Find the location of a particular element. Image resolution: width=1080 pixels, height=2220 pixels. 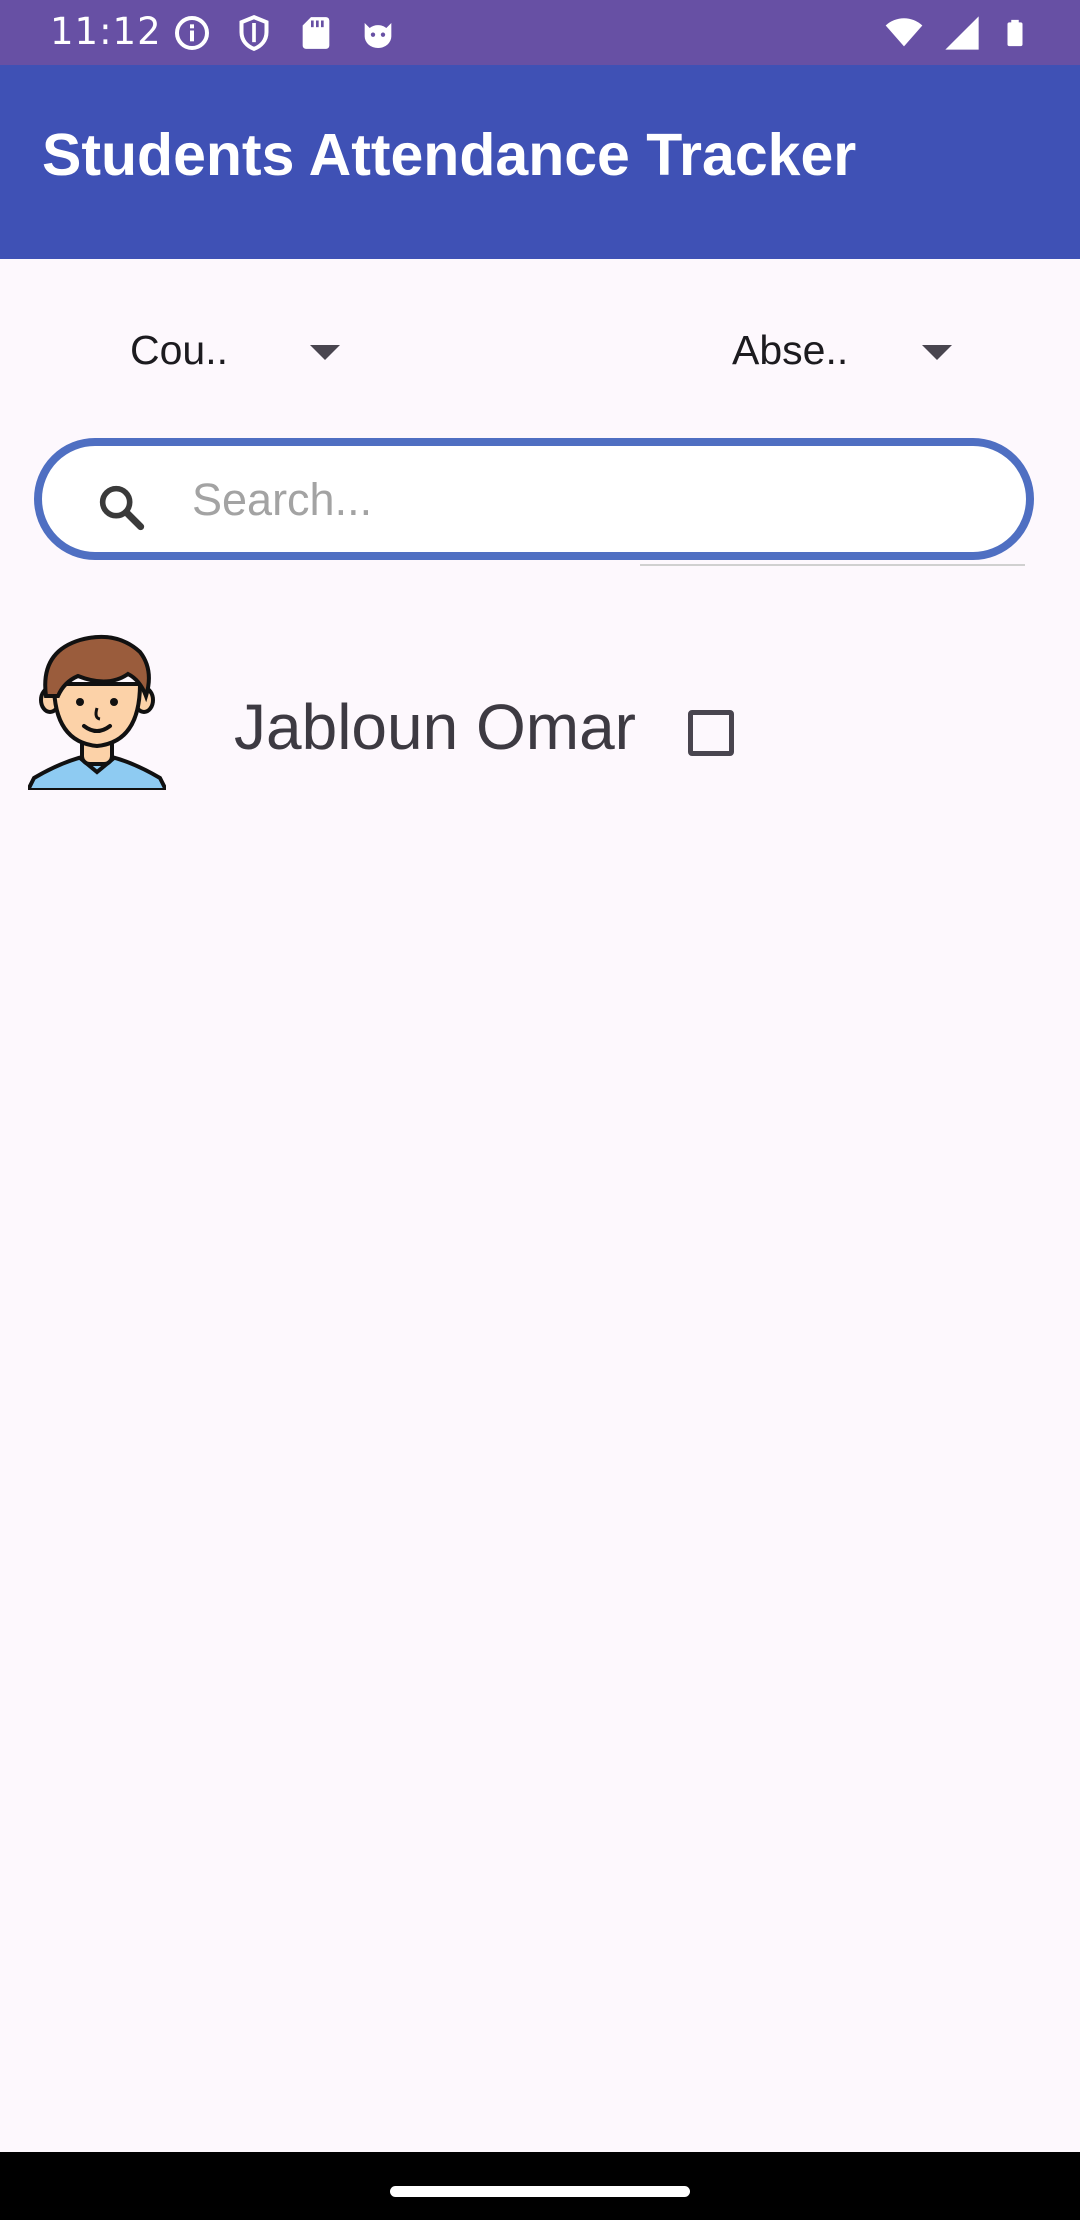

app-bar: Students Attendance Tracker is located at coordinates (540, 162).